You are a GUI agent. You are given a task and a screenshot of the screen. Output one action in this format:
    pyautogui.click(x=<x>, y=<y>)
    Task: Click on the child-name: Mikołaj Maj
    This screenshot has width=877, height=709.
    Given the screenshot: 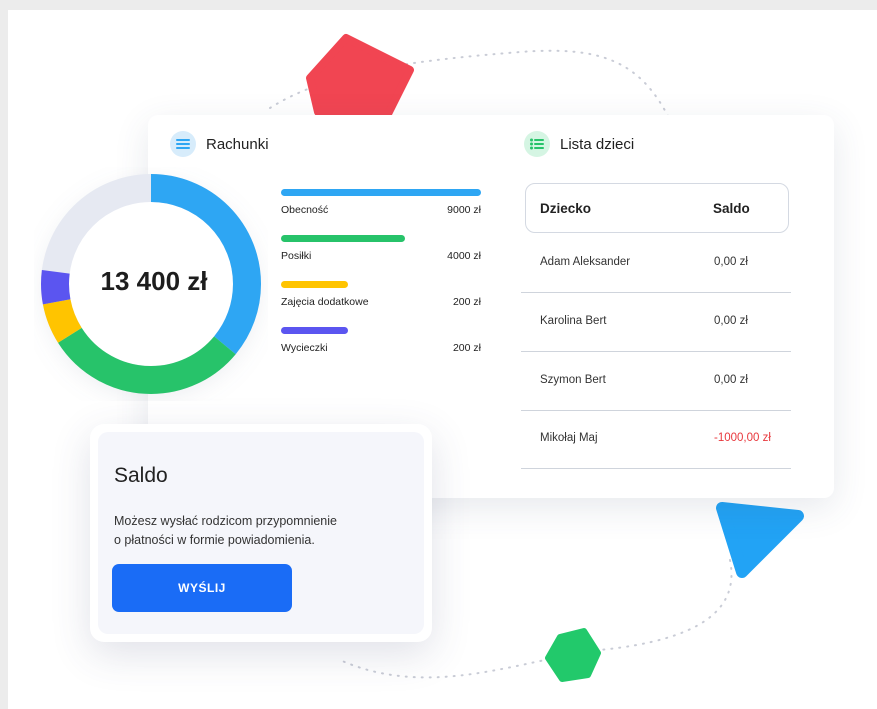 What is the action you would take?
    pyautogui.click(x=569, y=438)
    